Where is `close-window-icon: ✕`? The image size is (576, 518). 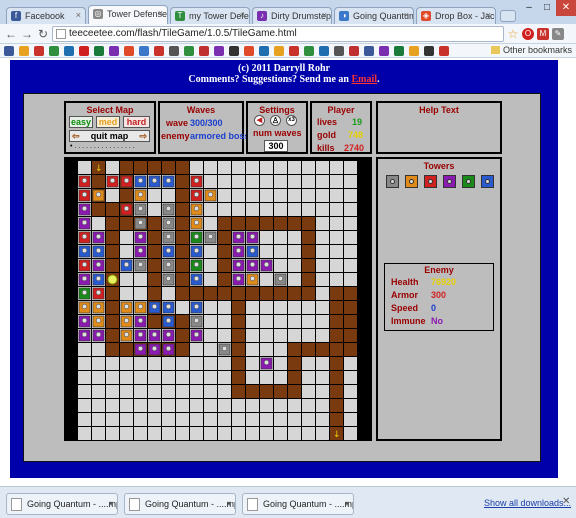 close-window-icon: ✕ is located at coordinates (566, 8).